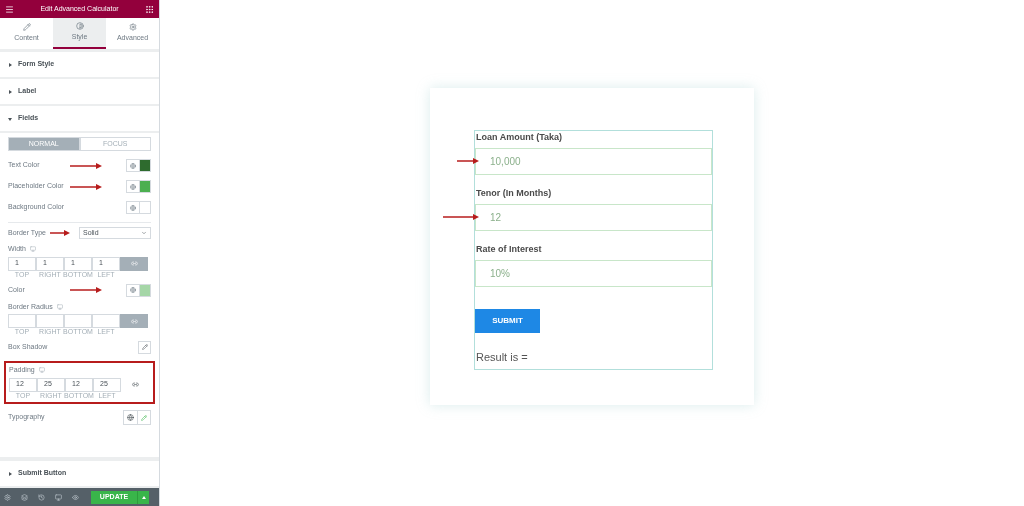 The image size is (1024, 506). I want to click on input-field: 10,000, so click(593, 161).